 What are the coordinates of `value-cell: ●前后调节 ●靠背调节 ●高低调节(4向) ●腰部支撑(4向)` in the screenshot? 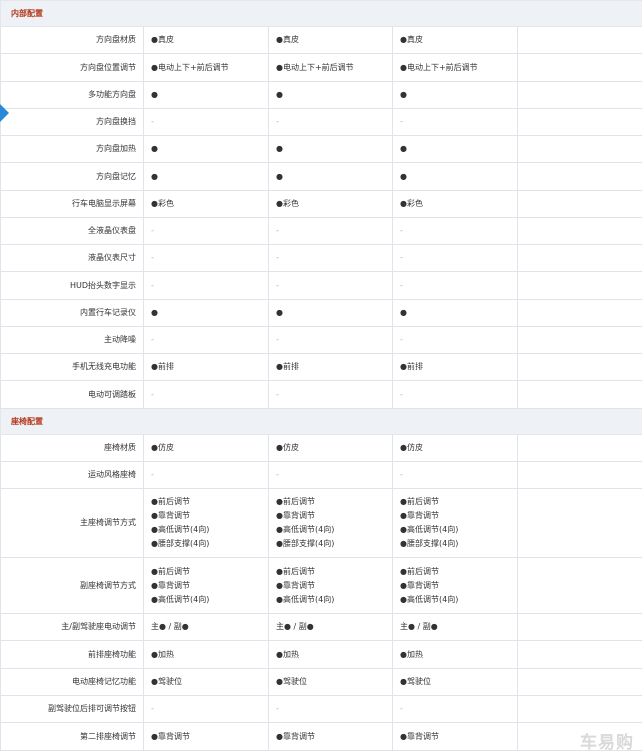 It's located at (206, 523).